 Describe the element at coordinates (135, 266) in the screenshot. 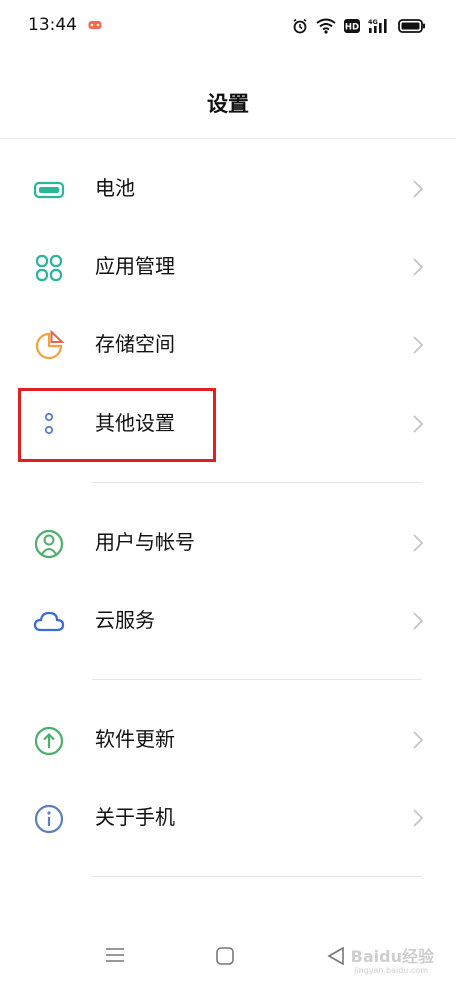

I see `settings-item-label: 应用管理` at that location.